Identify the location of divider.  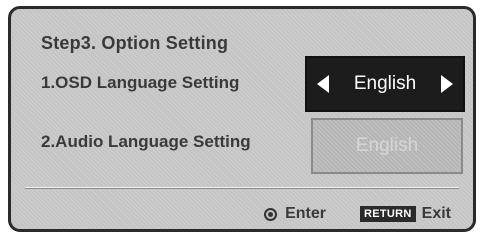
(242, 188).